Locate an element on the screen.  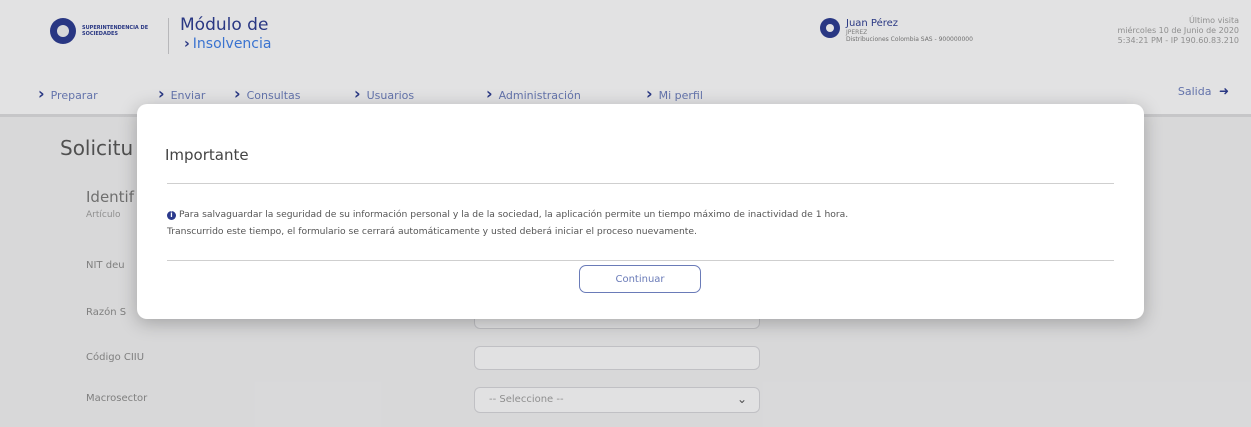
continuar-button: Continuar is located at coordinates (640, 279).